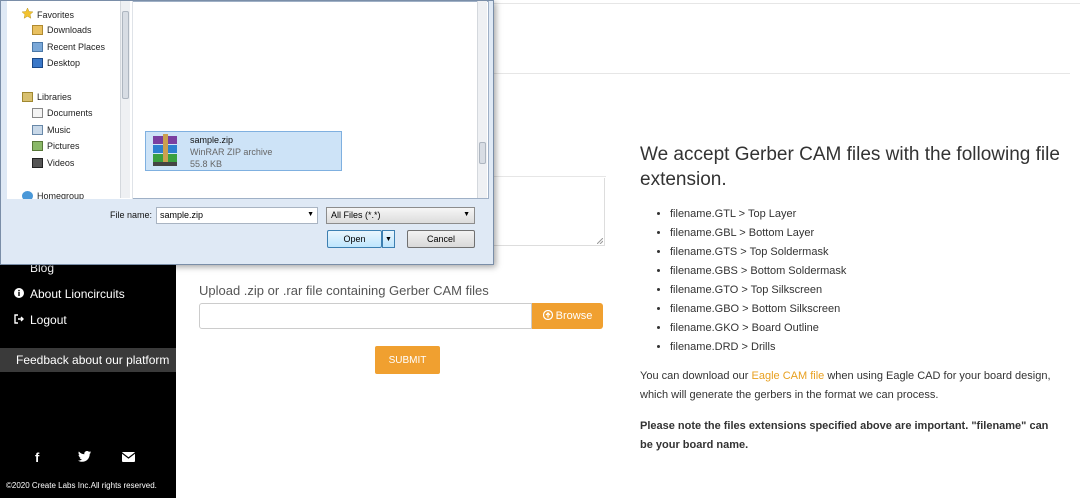  I want to click on nav-videos: Videos, so click(53, 163).